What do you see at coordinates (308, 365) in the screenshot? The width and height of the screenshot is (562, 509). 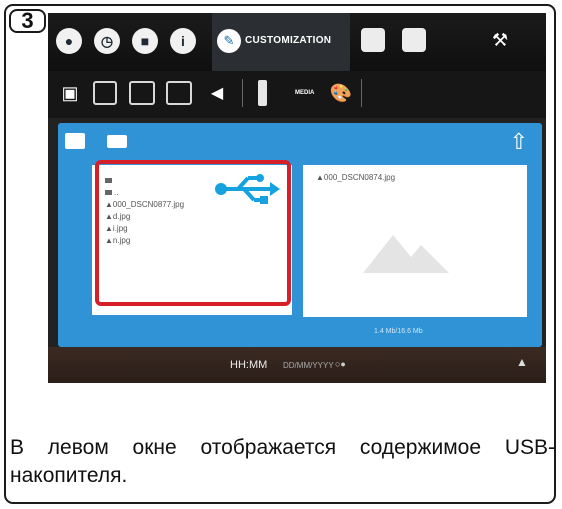 I see `date-display: DD/MM/YYYY` at bounding box center [308, 365].